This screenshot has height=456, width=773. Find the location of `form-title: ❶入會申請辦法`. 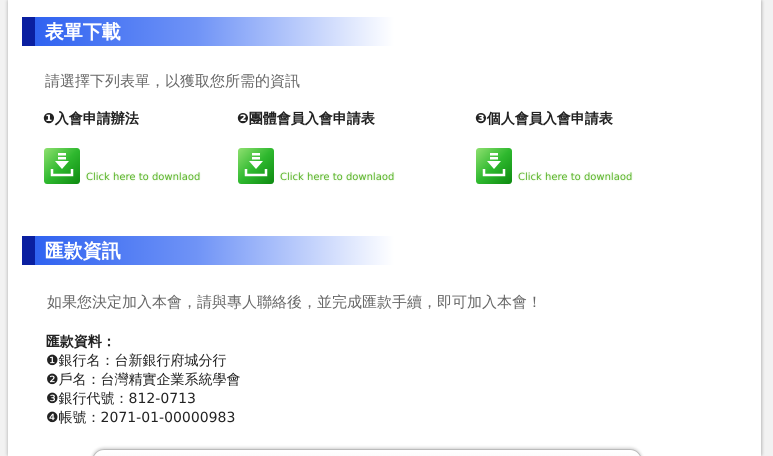

form-title: ❶入會申請辦法 is located at coordinates (91, 119).